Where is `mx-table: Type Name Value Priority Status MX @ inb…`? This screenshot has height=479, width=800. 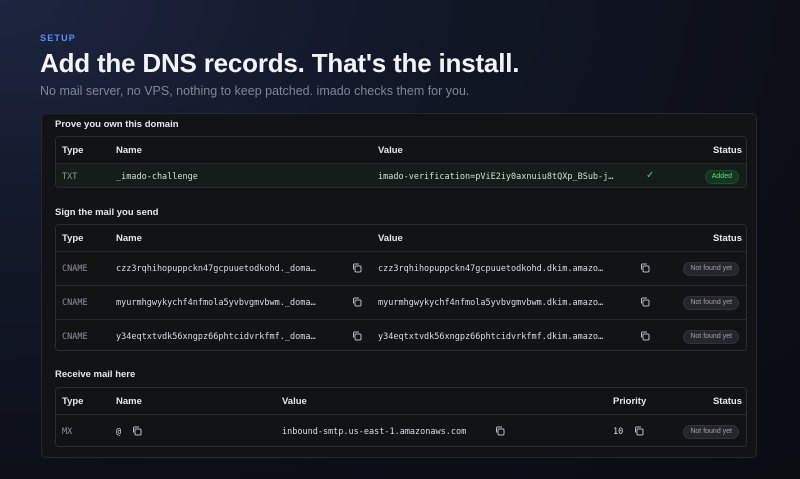
mx-table: Type Name Value Priority Status MX @ inb… is located at coordinates (401, 417).